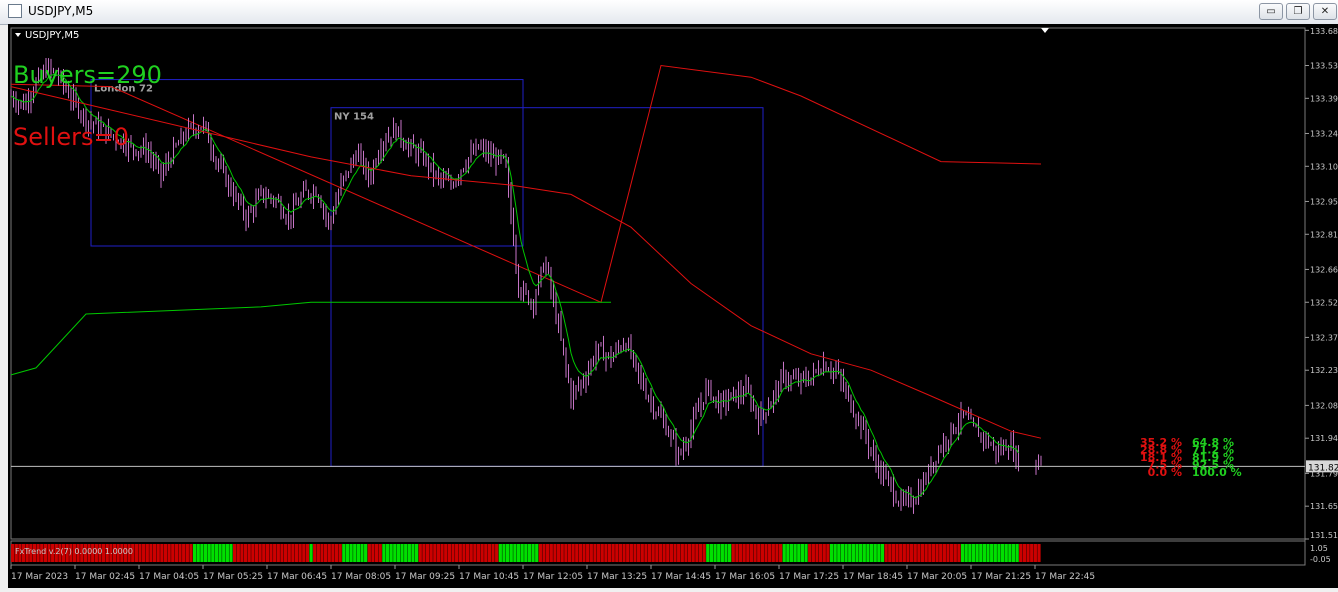 The image size is (1338, 592). I want to click on window-titlebar: USDJPY,M5 ▭ ❐ ✕, so click(669, 12).